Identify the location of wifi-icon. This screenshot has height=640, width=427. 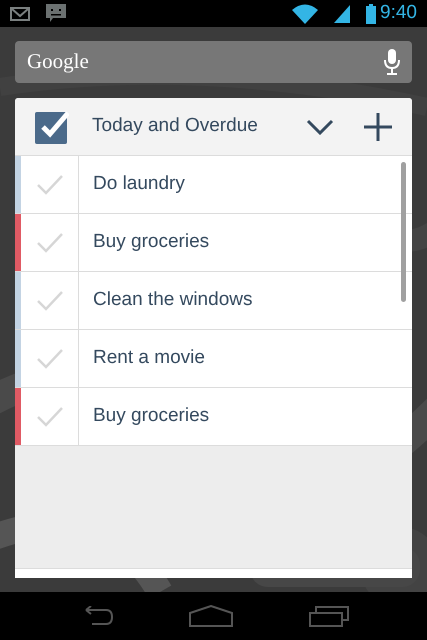
(305, 14).